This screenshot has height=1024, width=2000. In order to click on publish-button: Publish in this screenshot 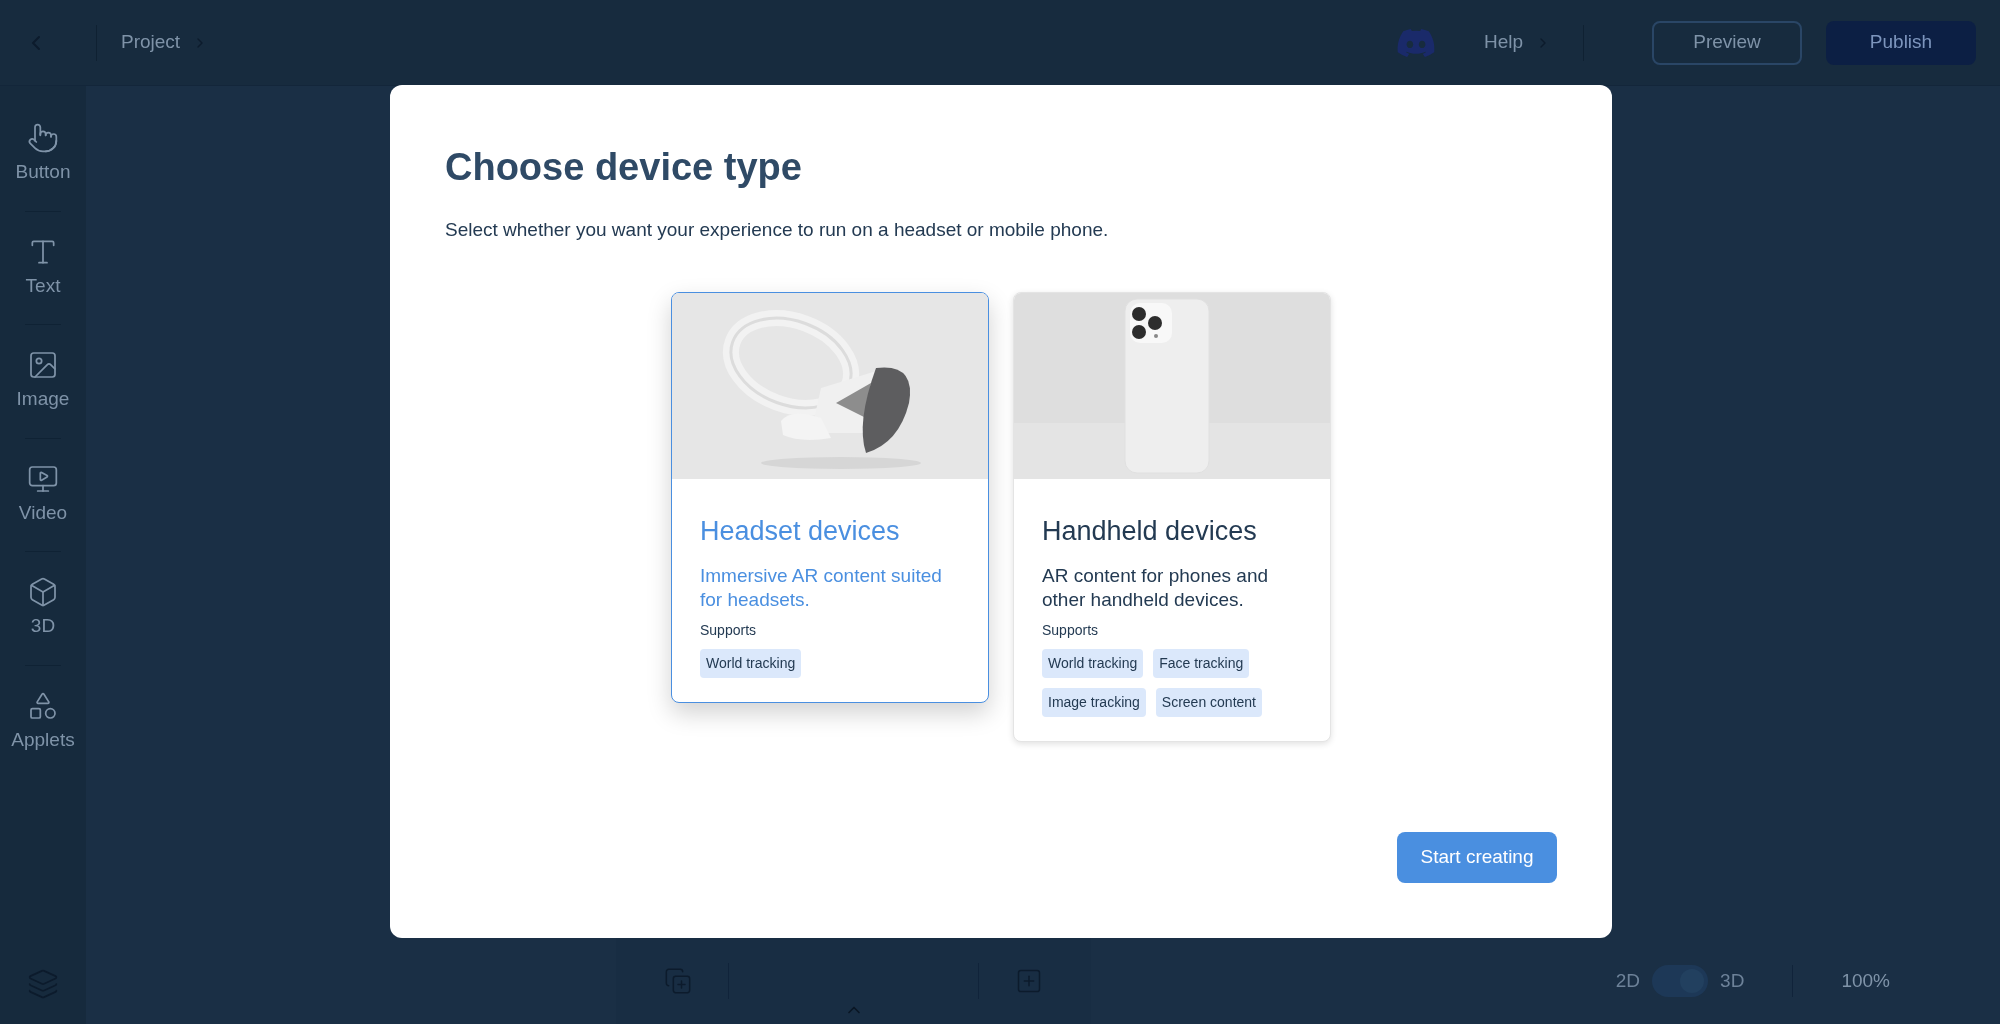, I will do `click(1901, 42)`.